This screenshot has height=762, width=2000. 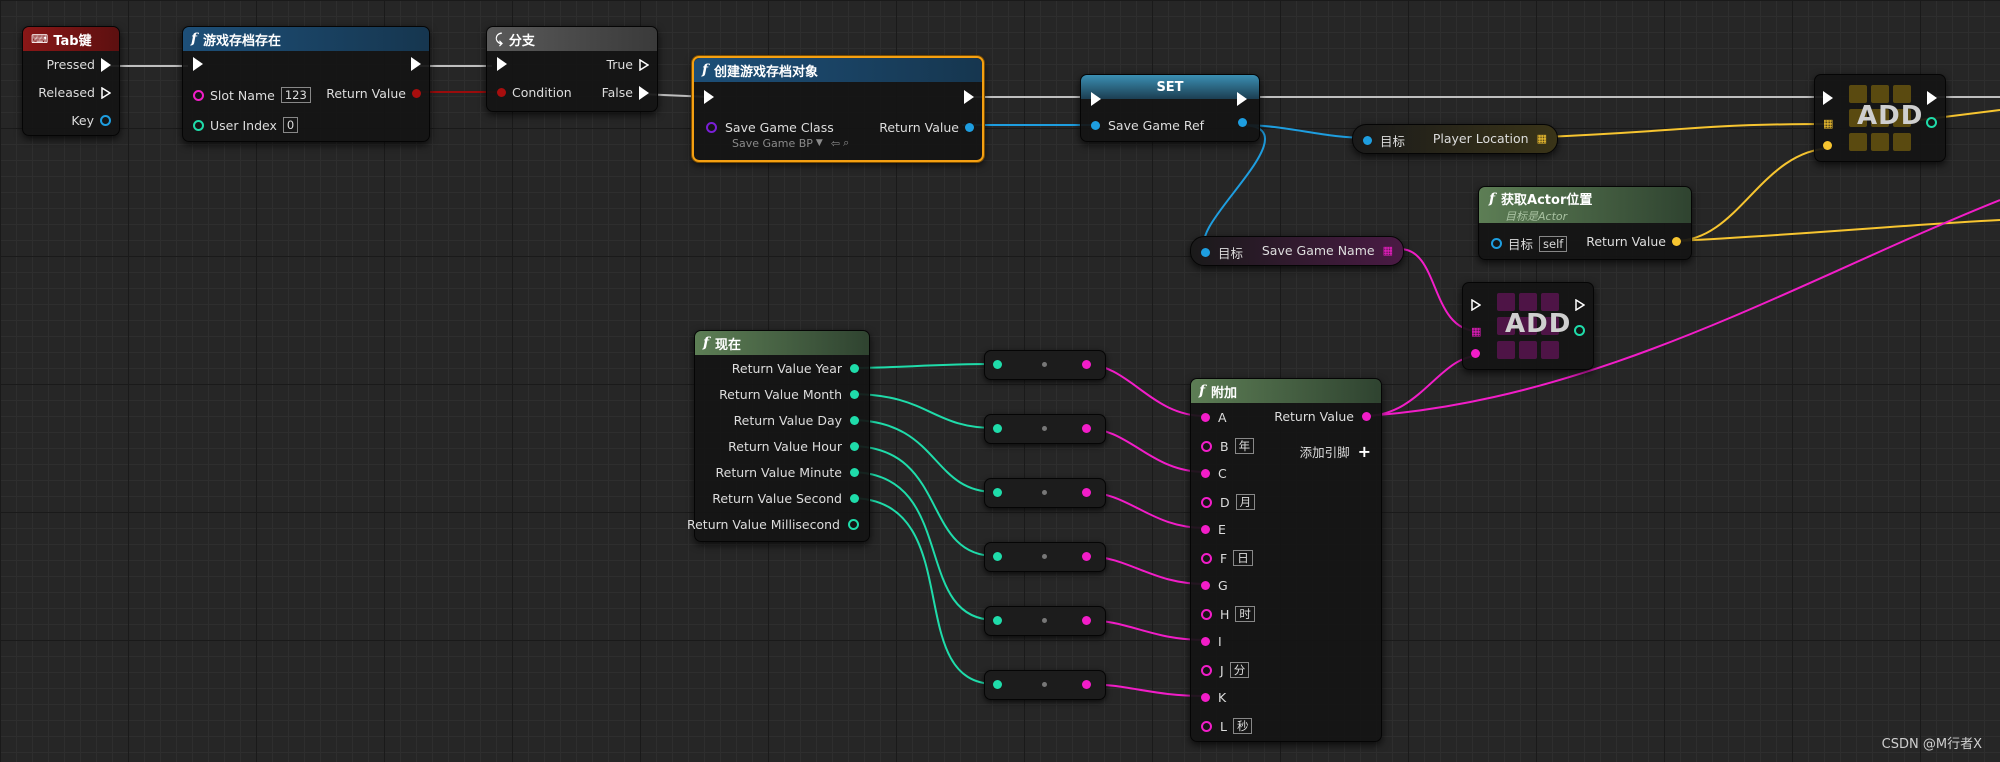 I want to click on save-game-class-dropdown: Save Game BP ▼ ⇦ ⌕, so click(x=790, y=143).